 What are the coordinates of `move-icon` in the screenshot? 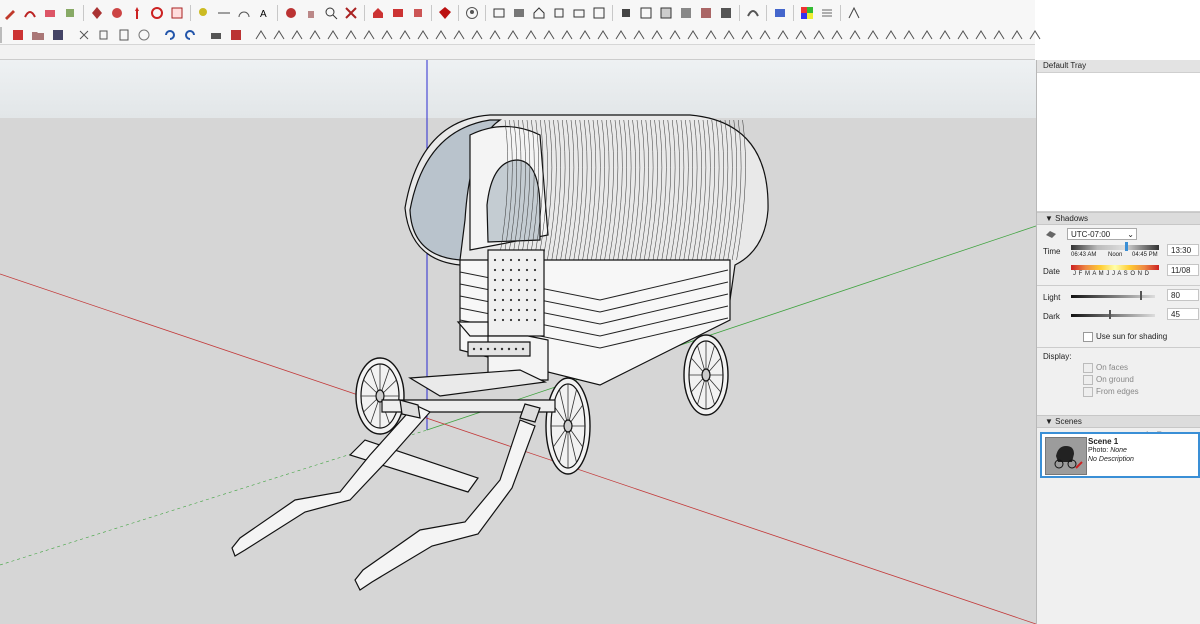 It's located at (137, 13).